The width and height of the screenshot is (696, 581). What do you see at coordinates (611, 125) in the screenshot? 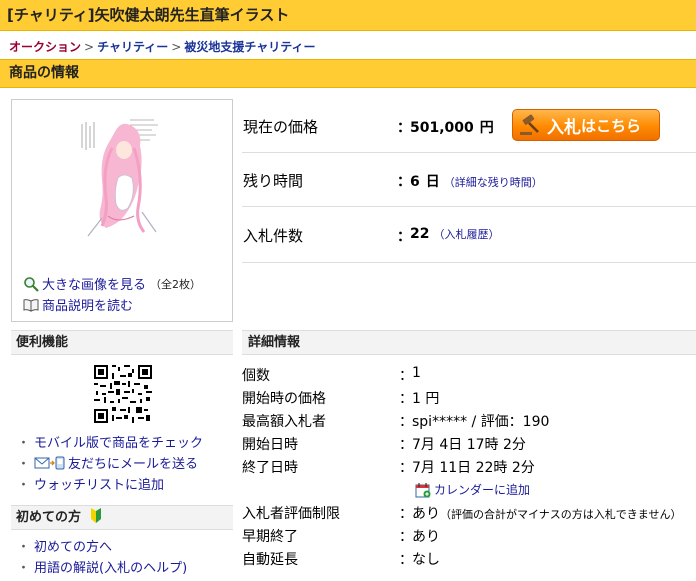
I see `bid-button-sub-label: はこちら` at bounding box center [611, 125].